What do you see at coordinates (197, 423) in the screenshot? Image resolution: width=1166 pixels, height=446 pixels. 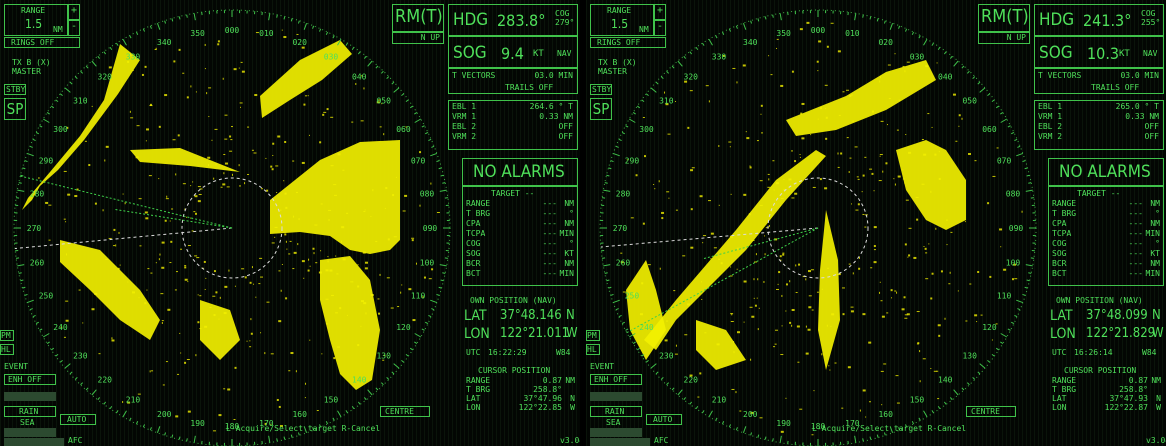 I see `bearing-label: 190` at bounding box center [197, 423].